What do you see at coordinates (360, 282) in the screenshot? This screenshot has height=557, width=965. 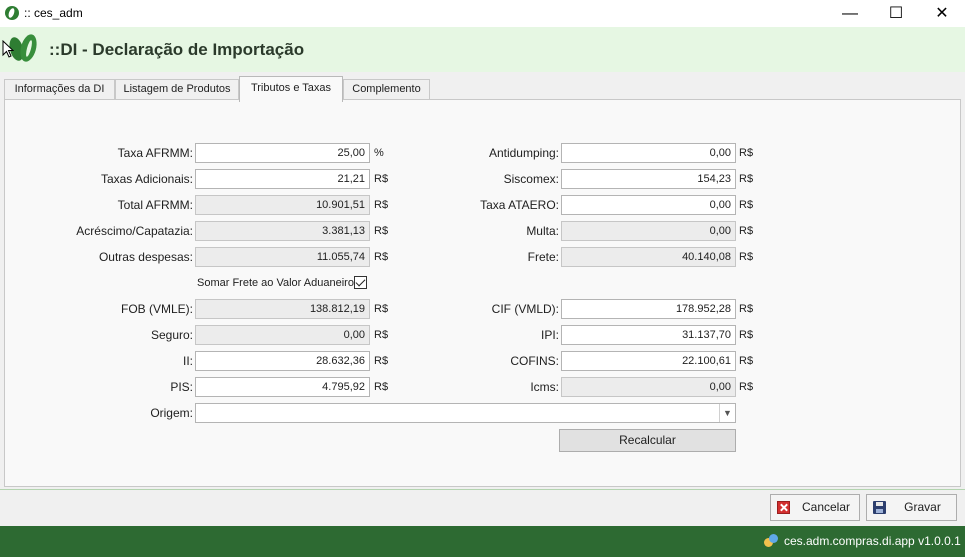 I see `somar-frete-checkbox` at bounding box center [360, 282].